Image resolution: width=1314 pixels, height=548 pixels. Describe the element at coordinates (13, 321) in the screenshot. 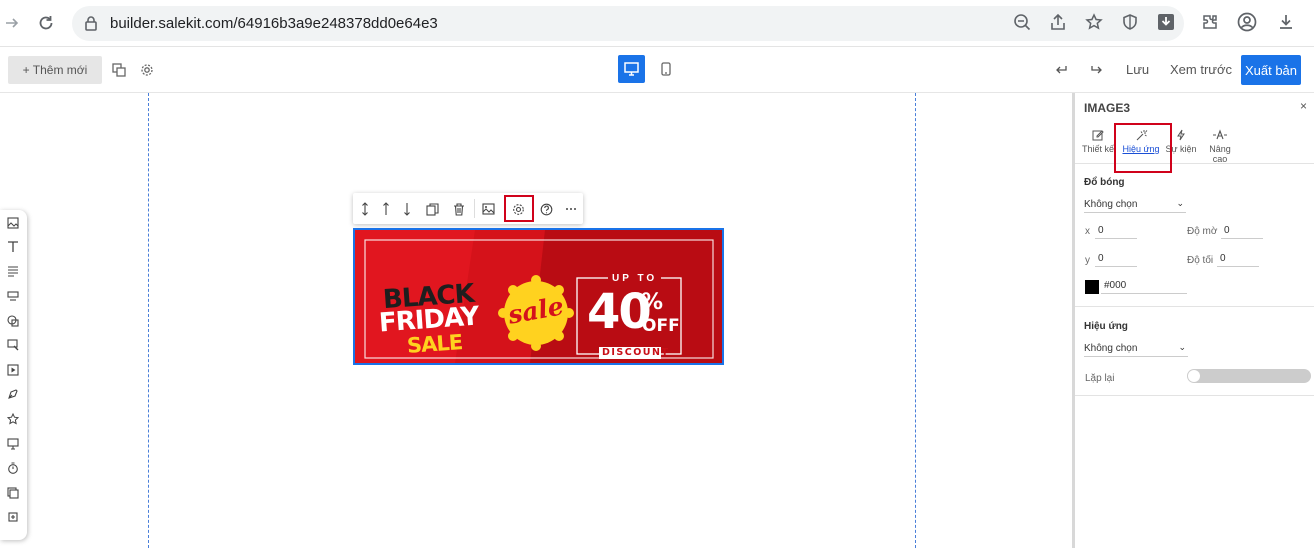

I see `shape-element-icon` at that location.